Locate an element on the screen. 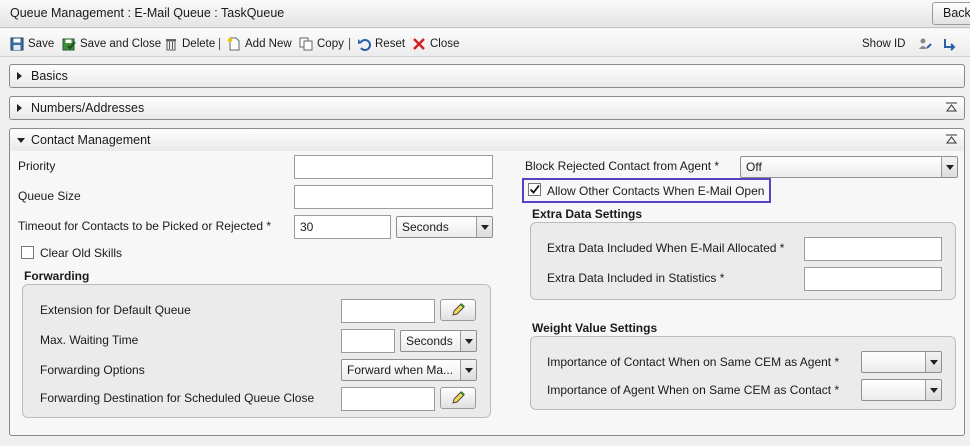 This screenshot has width=970, height=446. ext-default-queue-label: Extension for Default Queue is located at coordinates (115, 310).